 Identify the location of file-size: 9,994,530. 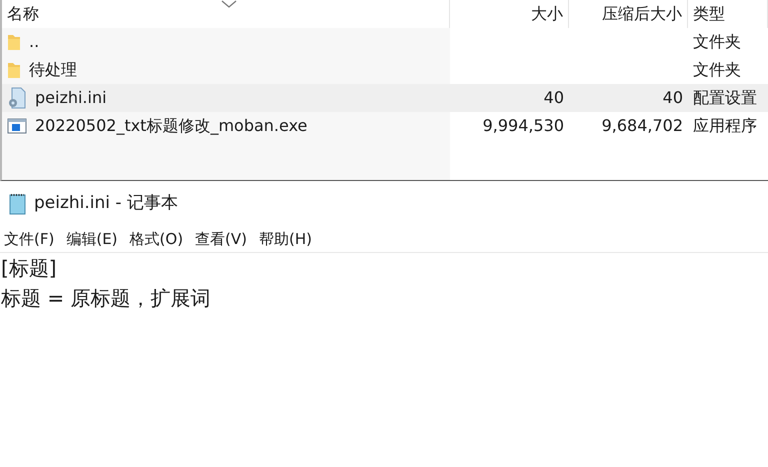
(523, 126).